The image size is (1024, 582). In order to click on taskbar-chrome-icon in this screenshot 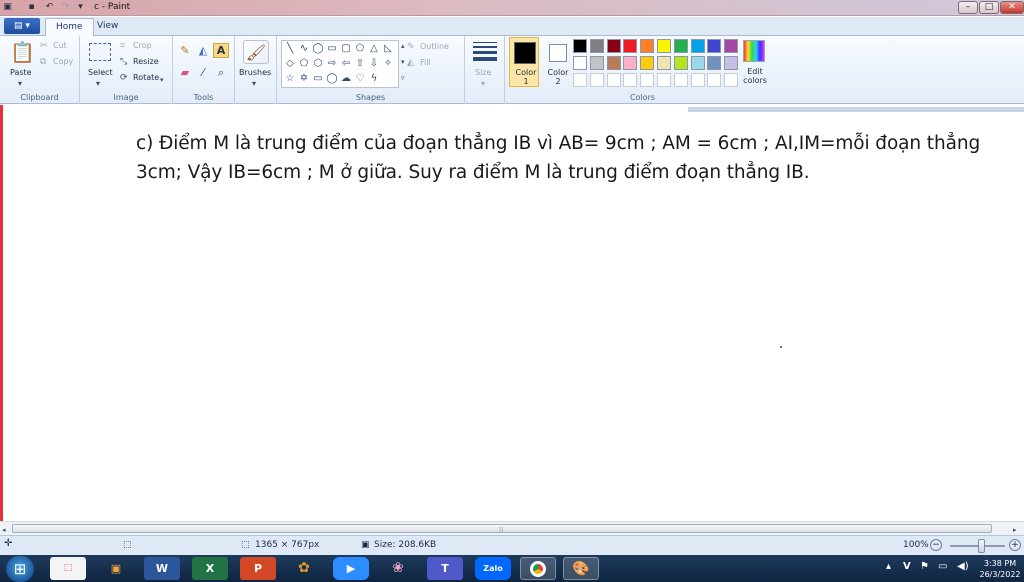, I will do `click(538, 568)`.